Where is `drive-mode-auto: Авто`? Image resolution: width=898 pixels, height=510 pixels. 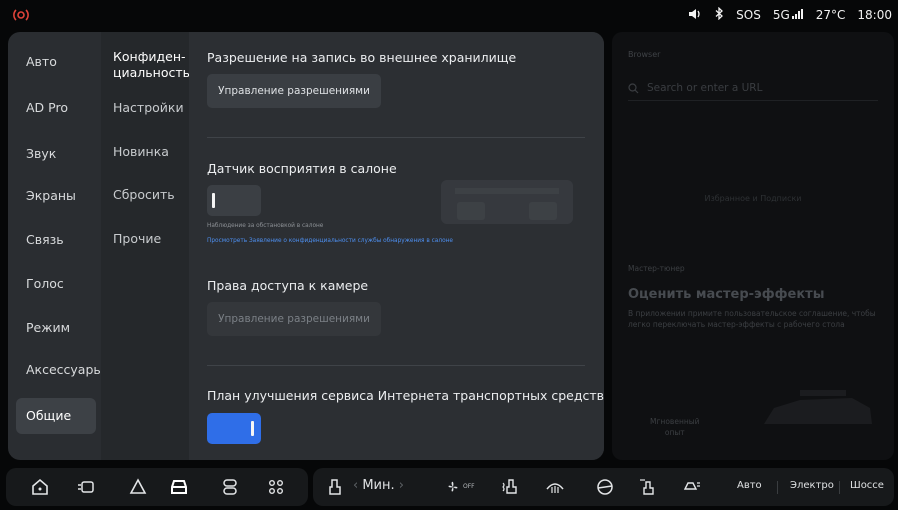
drive-mode-auto: Авто is located at coordinates (749, 485).